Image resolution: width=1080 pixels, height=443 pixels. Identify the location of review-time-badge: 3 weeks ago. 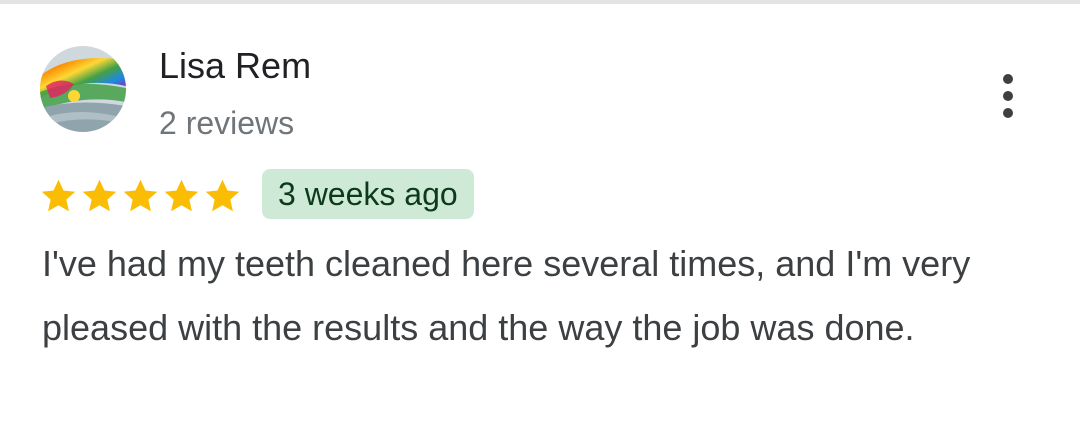
(368, 194).